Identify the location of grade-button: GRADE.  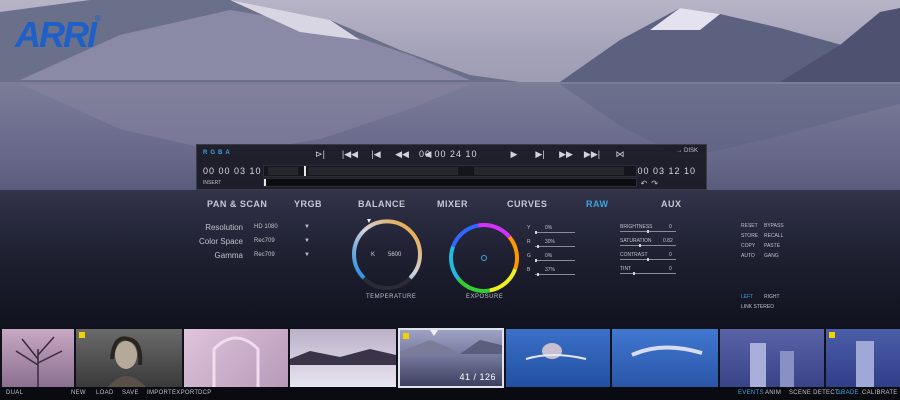
(847, 393).